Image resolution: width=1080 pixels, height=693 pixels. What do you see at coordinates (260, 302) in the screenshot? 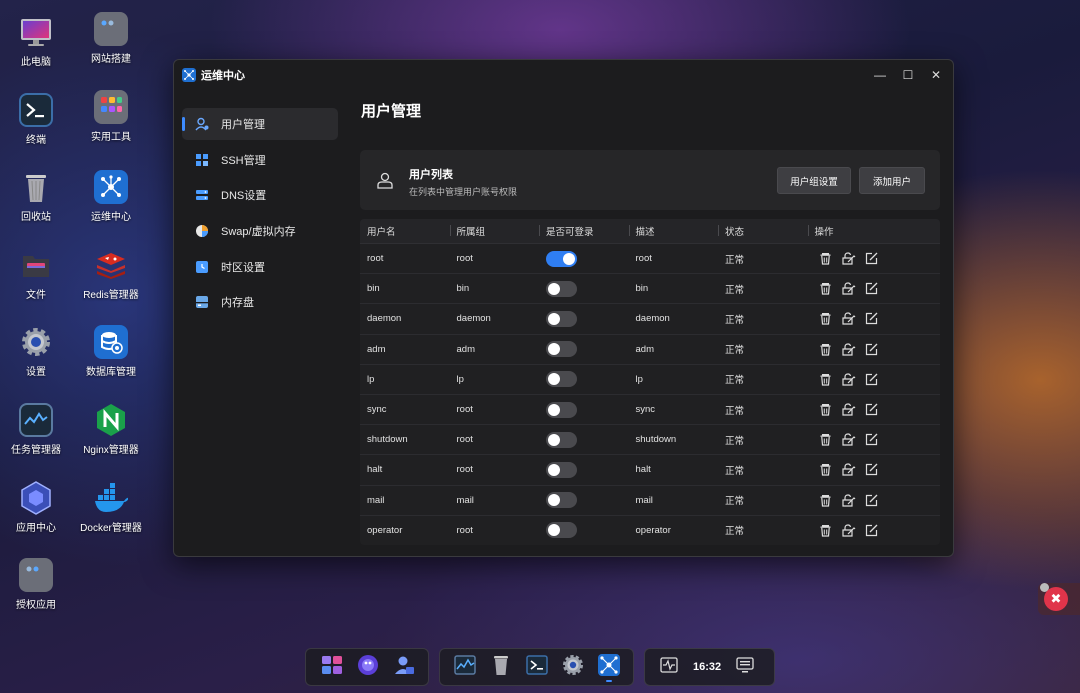
I see `sidebar-item-ramdisk: 内存盘` at bounding box center [260, 302].